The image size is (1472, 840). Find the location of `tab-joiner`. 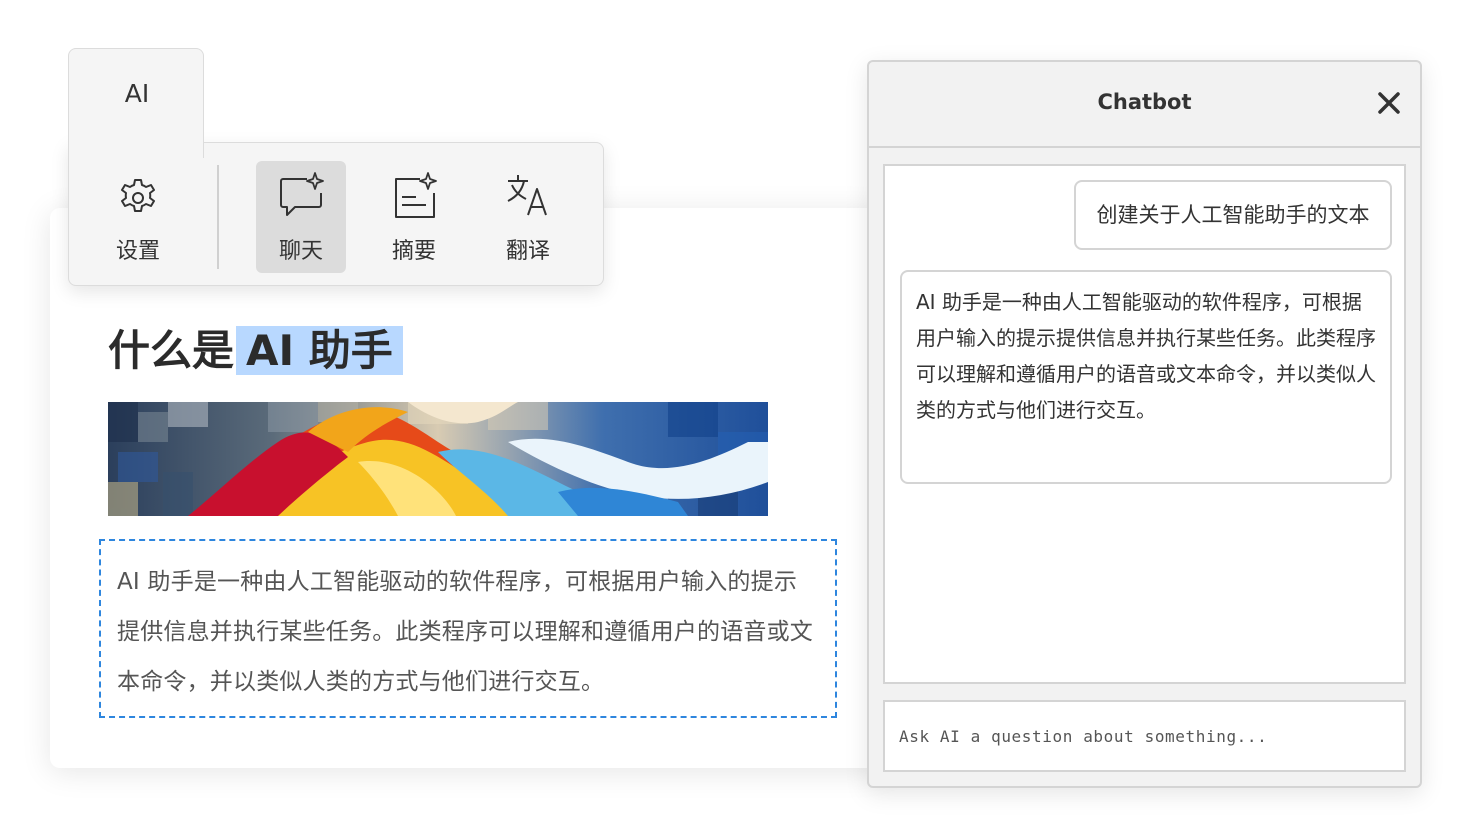

tab-joiner is located at coordinates (136, 143).